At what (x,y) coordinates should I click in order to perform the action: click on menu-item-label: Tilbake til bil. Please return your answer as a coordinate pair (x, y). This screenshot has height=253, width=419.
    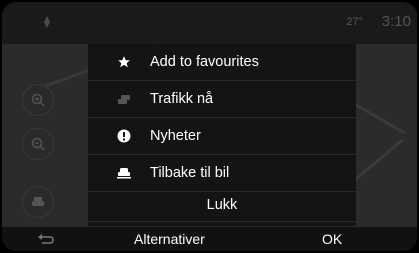
    Looking at the image, I should click on (190, 173).